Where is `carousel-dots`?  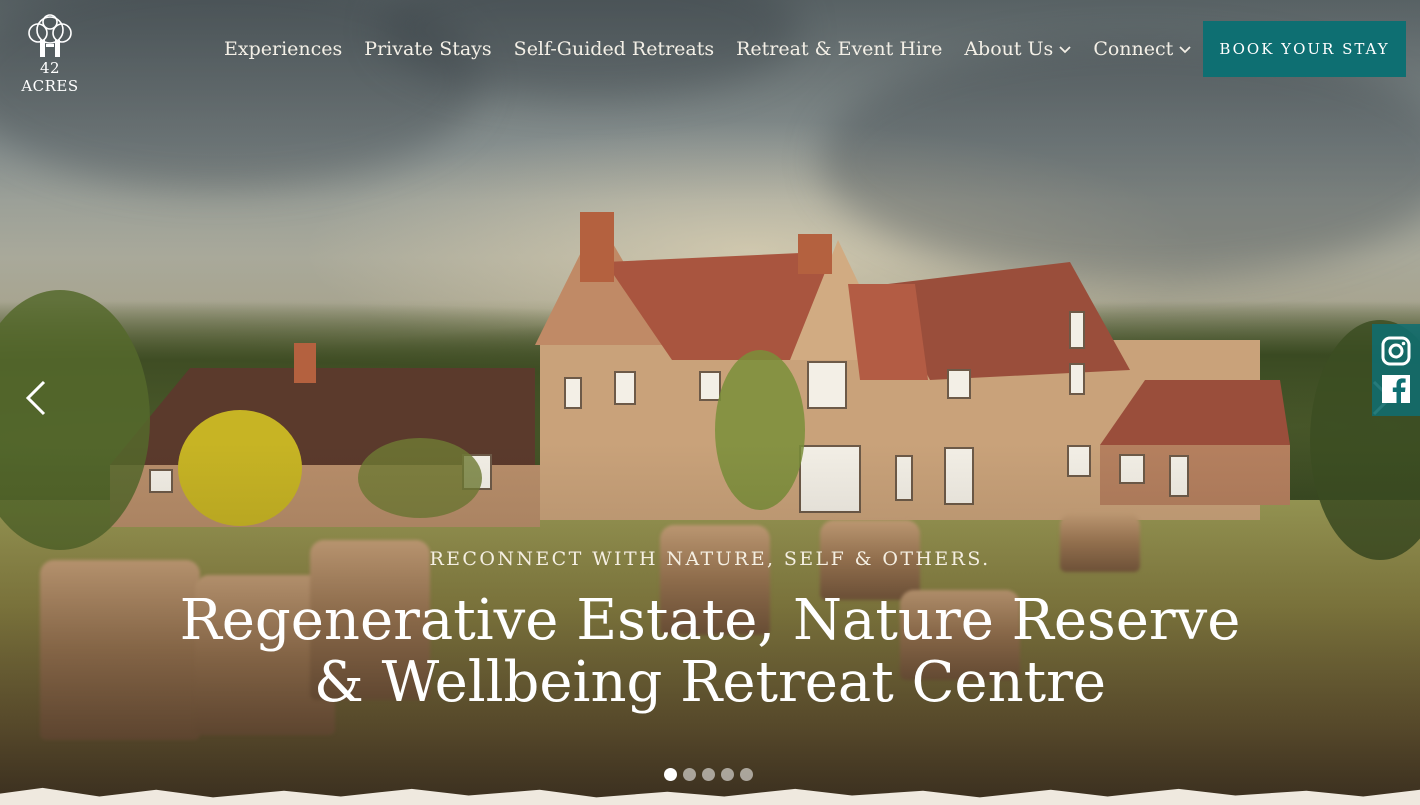 carousel-dots is located at coordinates (708, 774).